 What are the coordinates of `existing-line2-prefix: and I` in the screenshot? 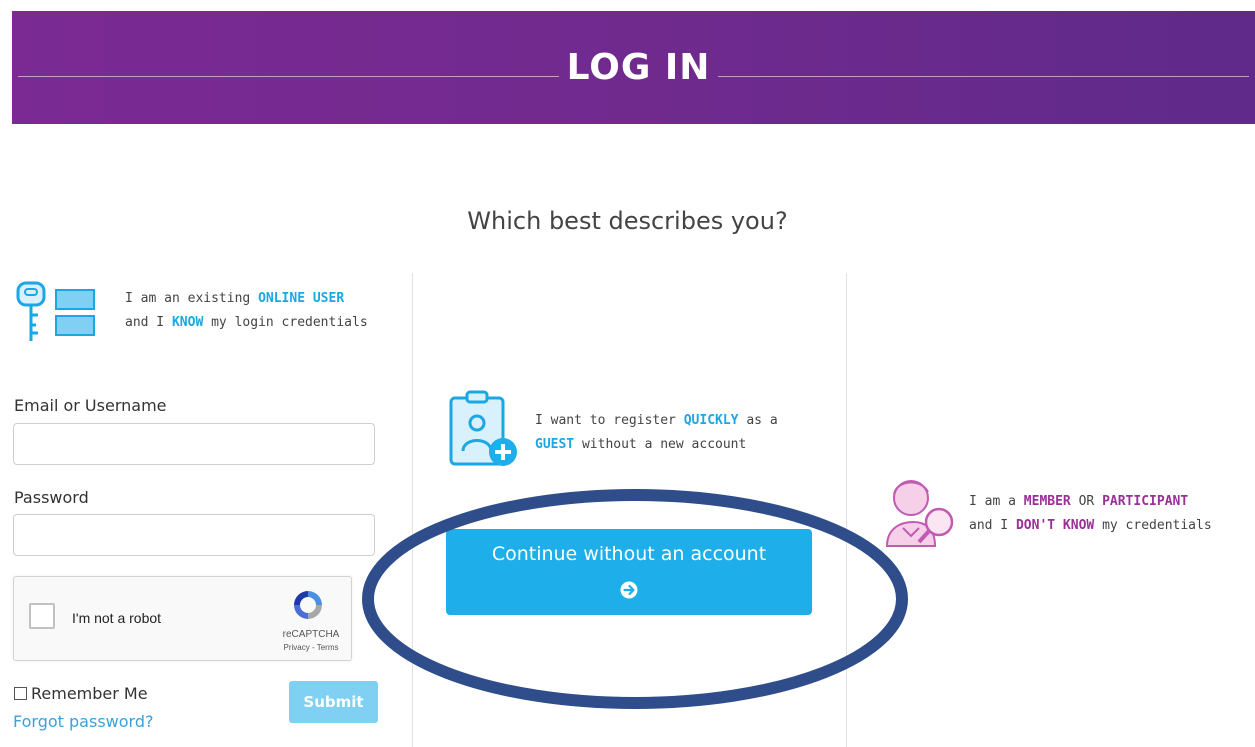 It's located at (148, 322).